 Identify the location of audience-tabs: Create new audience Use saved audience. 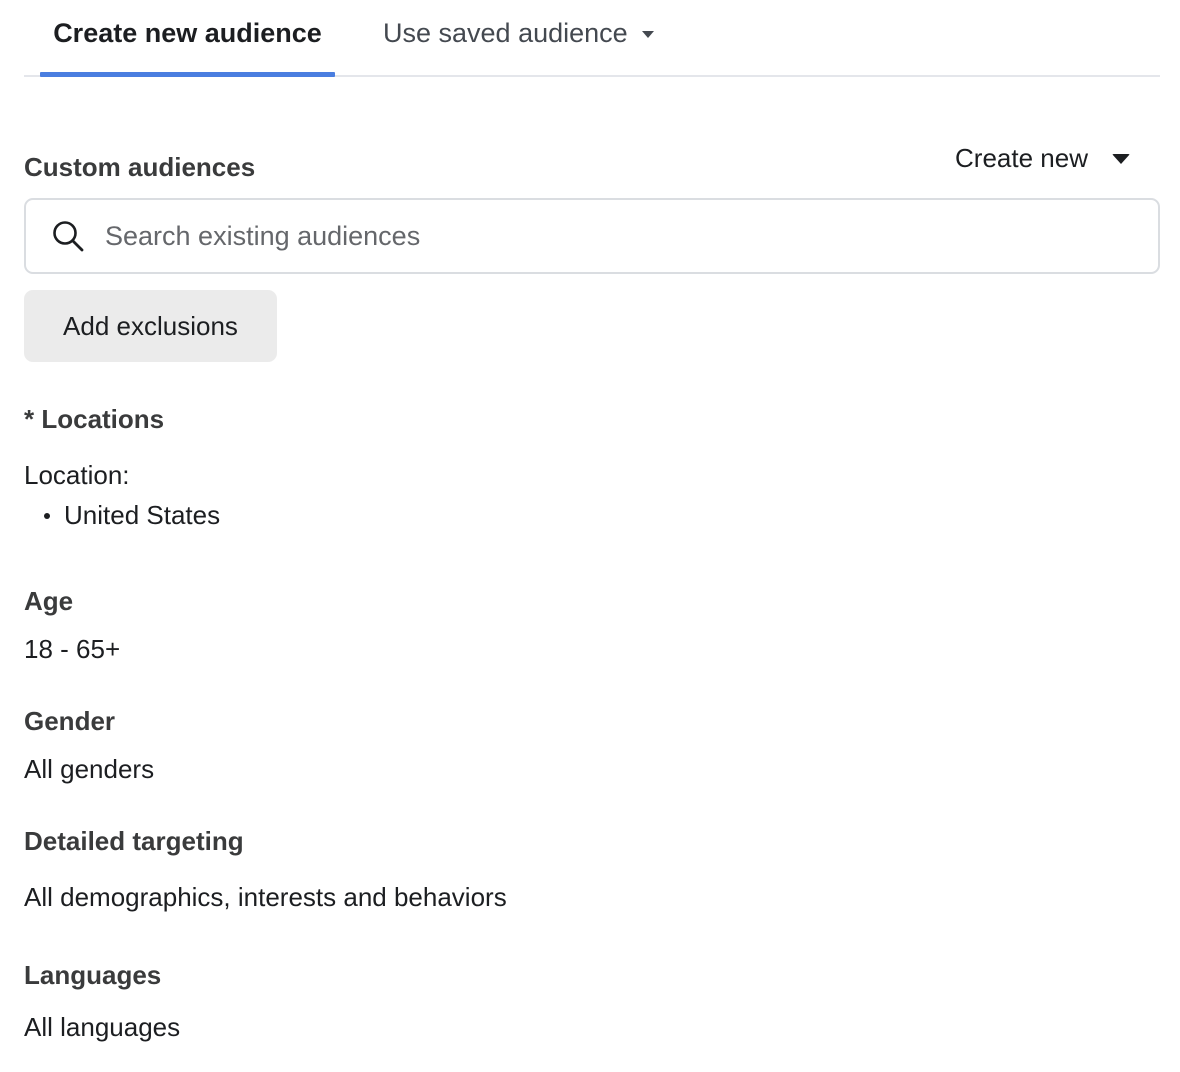
(592, 38).